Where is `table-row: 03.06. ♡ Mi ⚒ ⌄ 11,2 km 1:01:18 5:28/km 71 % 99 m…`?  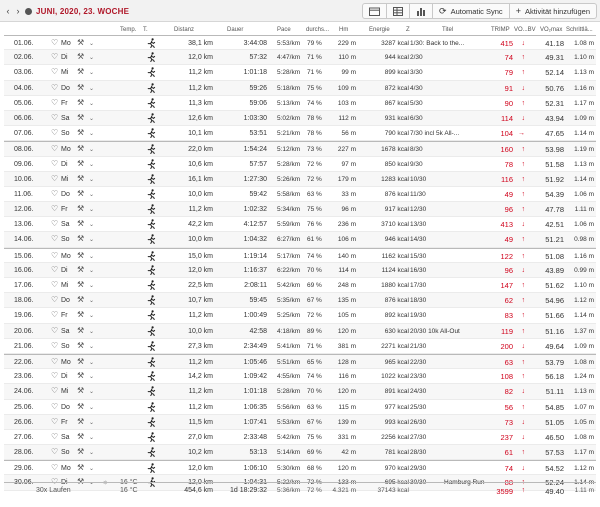 table-row: 03.06. ♡ Mi ⚒ ⌄ 11,2 km 1:01:18 5:28/km 71 % 99 m… is located at coordinates (300, 73).